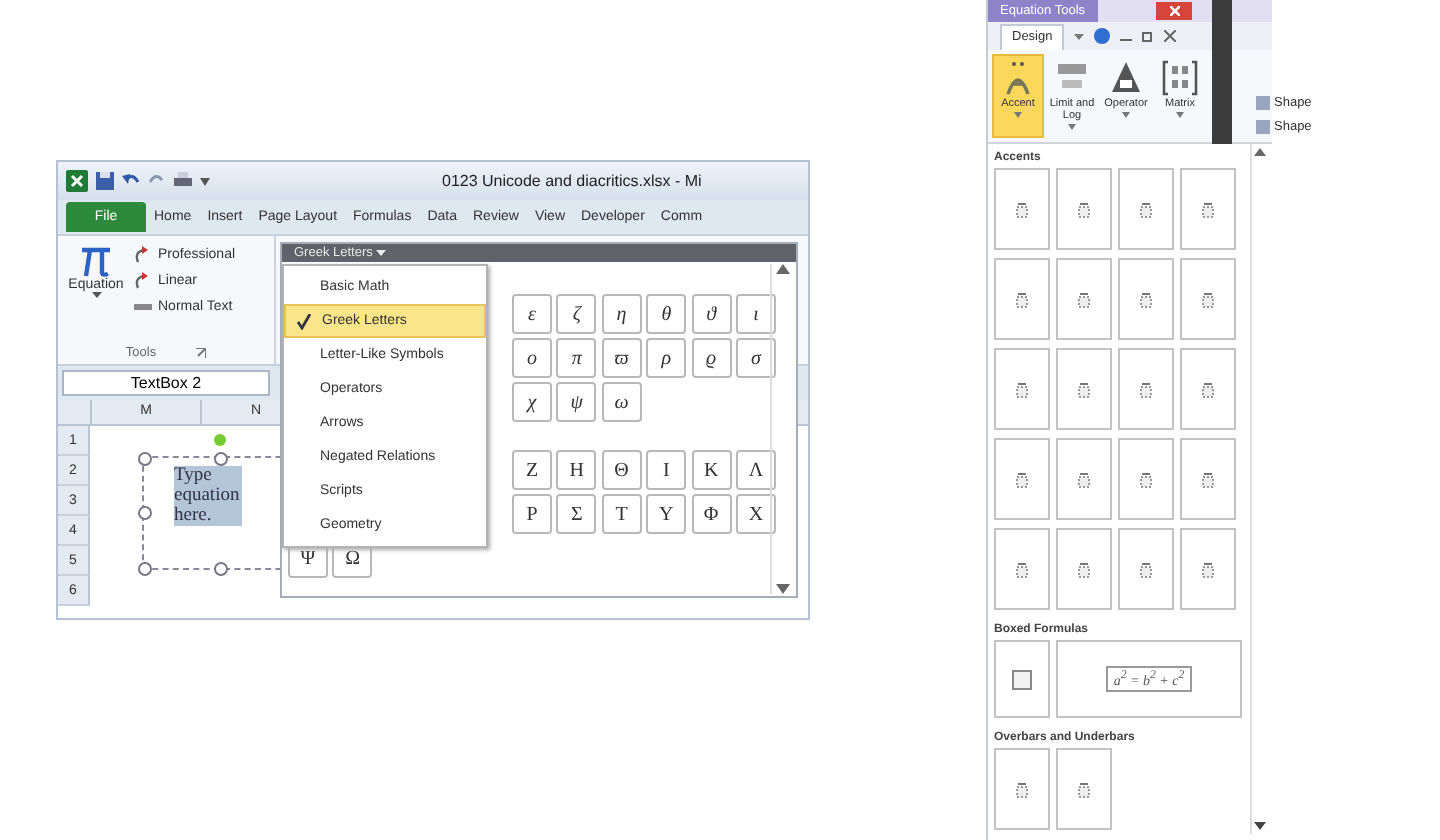  What do you see at coordinates (572, 181) in the screenshot?
I see `window-title: 0123 Unicode and diacritics.xlsx - Mi` at bounding box center [572, 181].